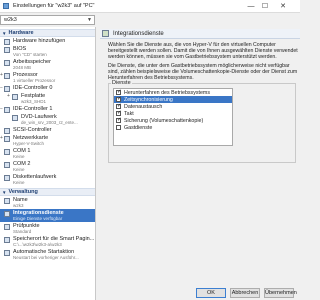 The height and width of the screenshot is (300, 320). What do you see at coordinates (200, 34) in the screenshot?
I see `content-header: Integrationsdienste` at bounding box center [200, 34].